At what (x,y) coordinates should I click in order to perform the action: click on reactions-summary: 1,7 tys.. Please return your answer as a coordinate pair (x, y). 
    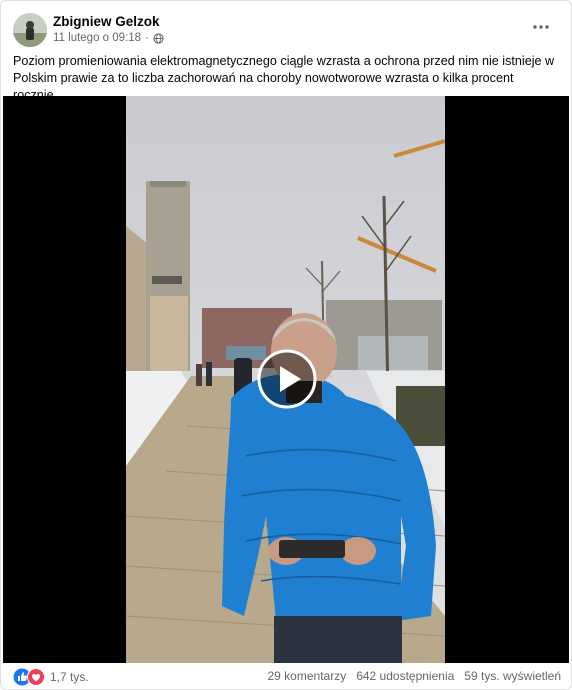
    Looking at the image, I should click on (51, 677).